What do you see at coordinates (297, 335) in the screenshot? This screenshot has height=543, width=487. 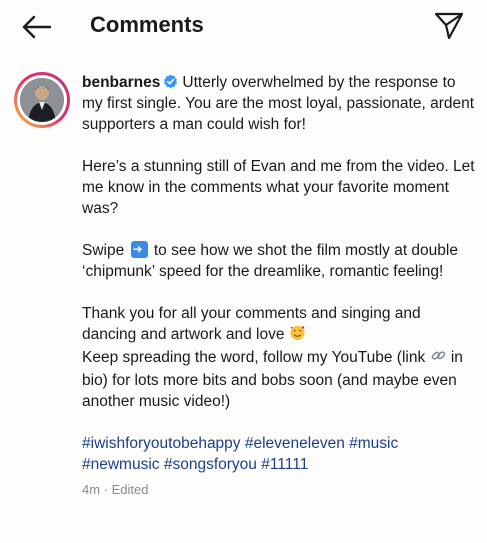 I see `smiling-hearts-icon` at bounding box center [297, 335].